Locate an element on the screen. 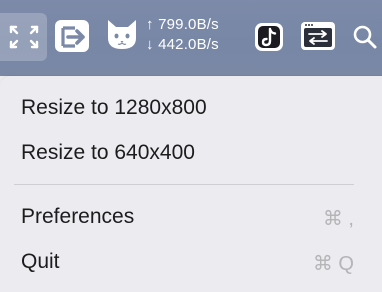  menu-item-shortcut: ⌘ , is located at coordinates (338, 219).